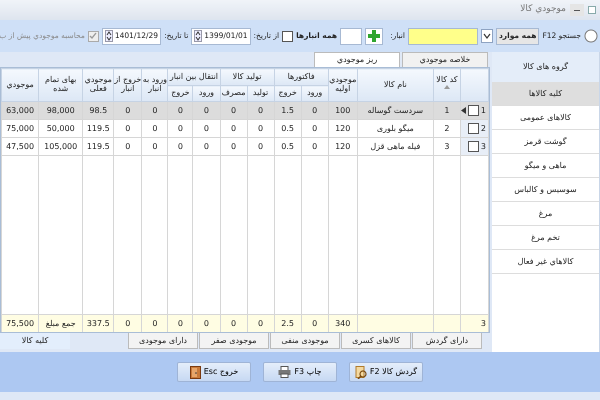 Image resolution: width=600 pixels, height=400 pixels. I want to click on table-cell: میگو بلوری, so click(395, 128).